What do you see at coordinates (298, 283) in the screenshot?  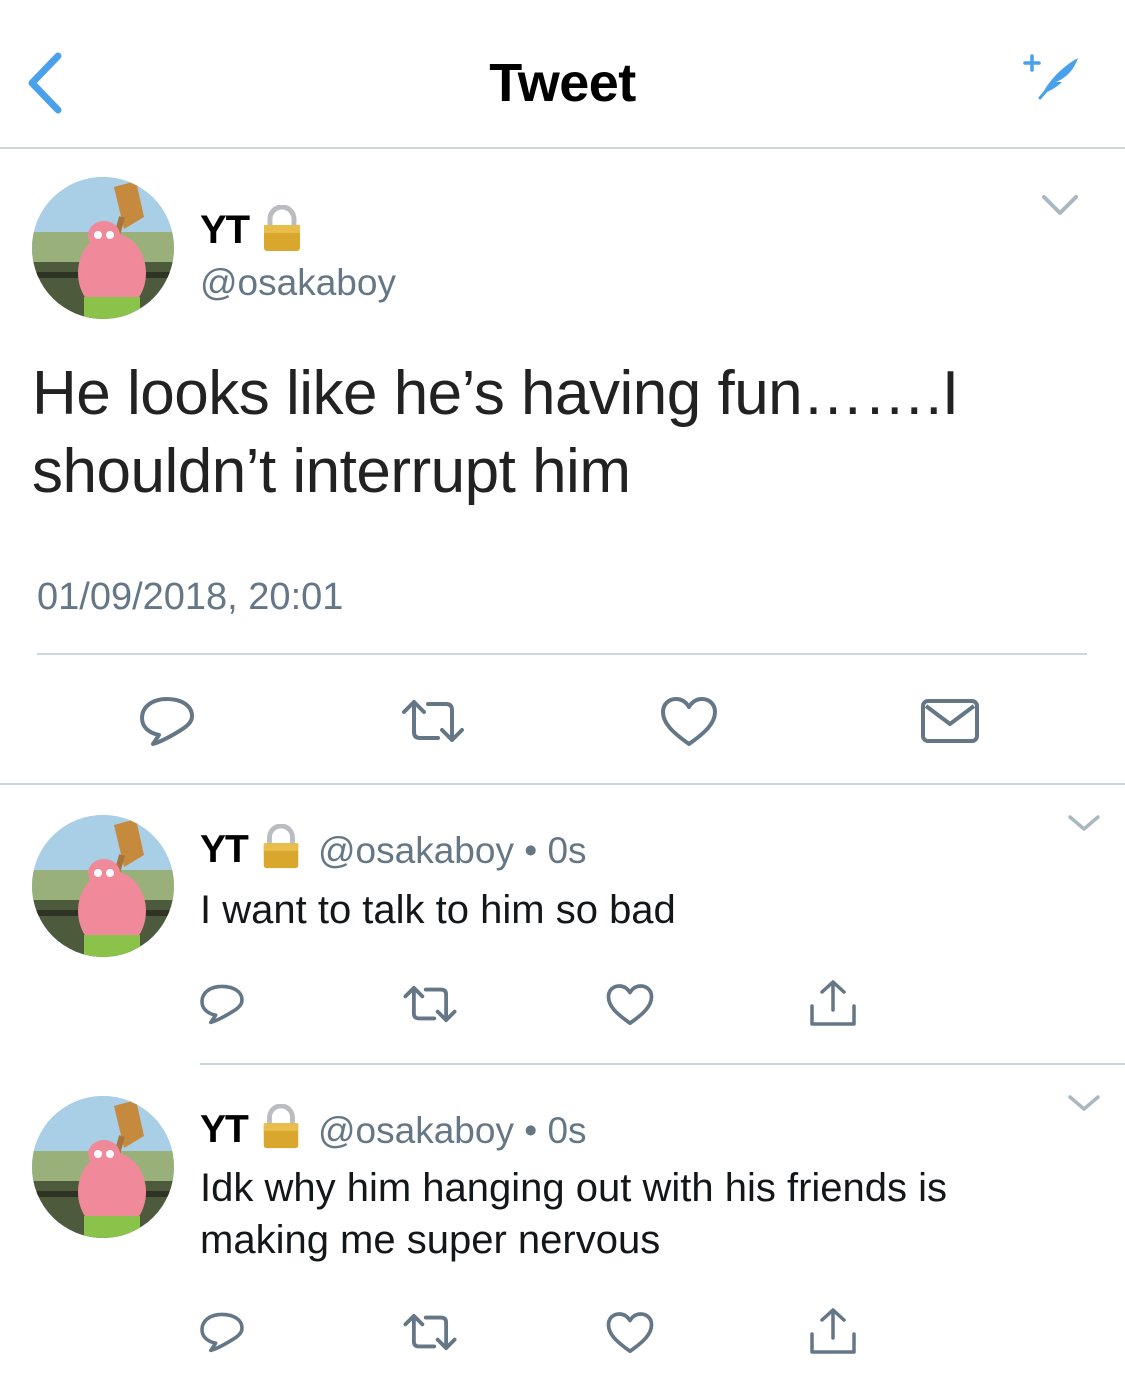 I see `handle: @osakaboy` at bounding box center [298, 283].